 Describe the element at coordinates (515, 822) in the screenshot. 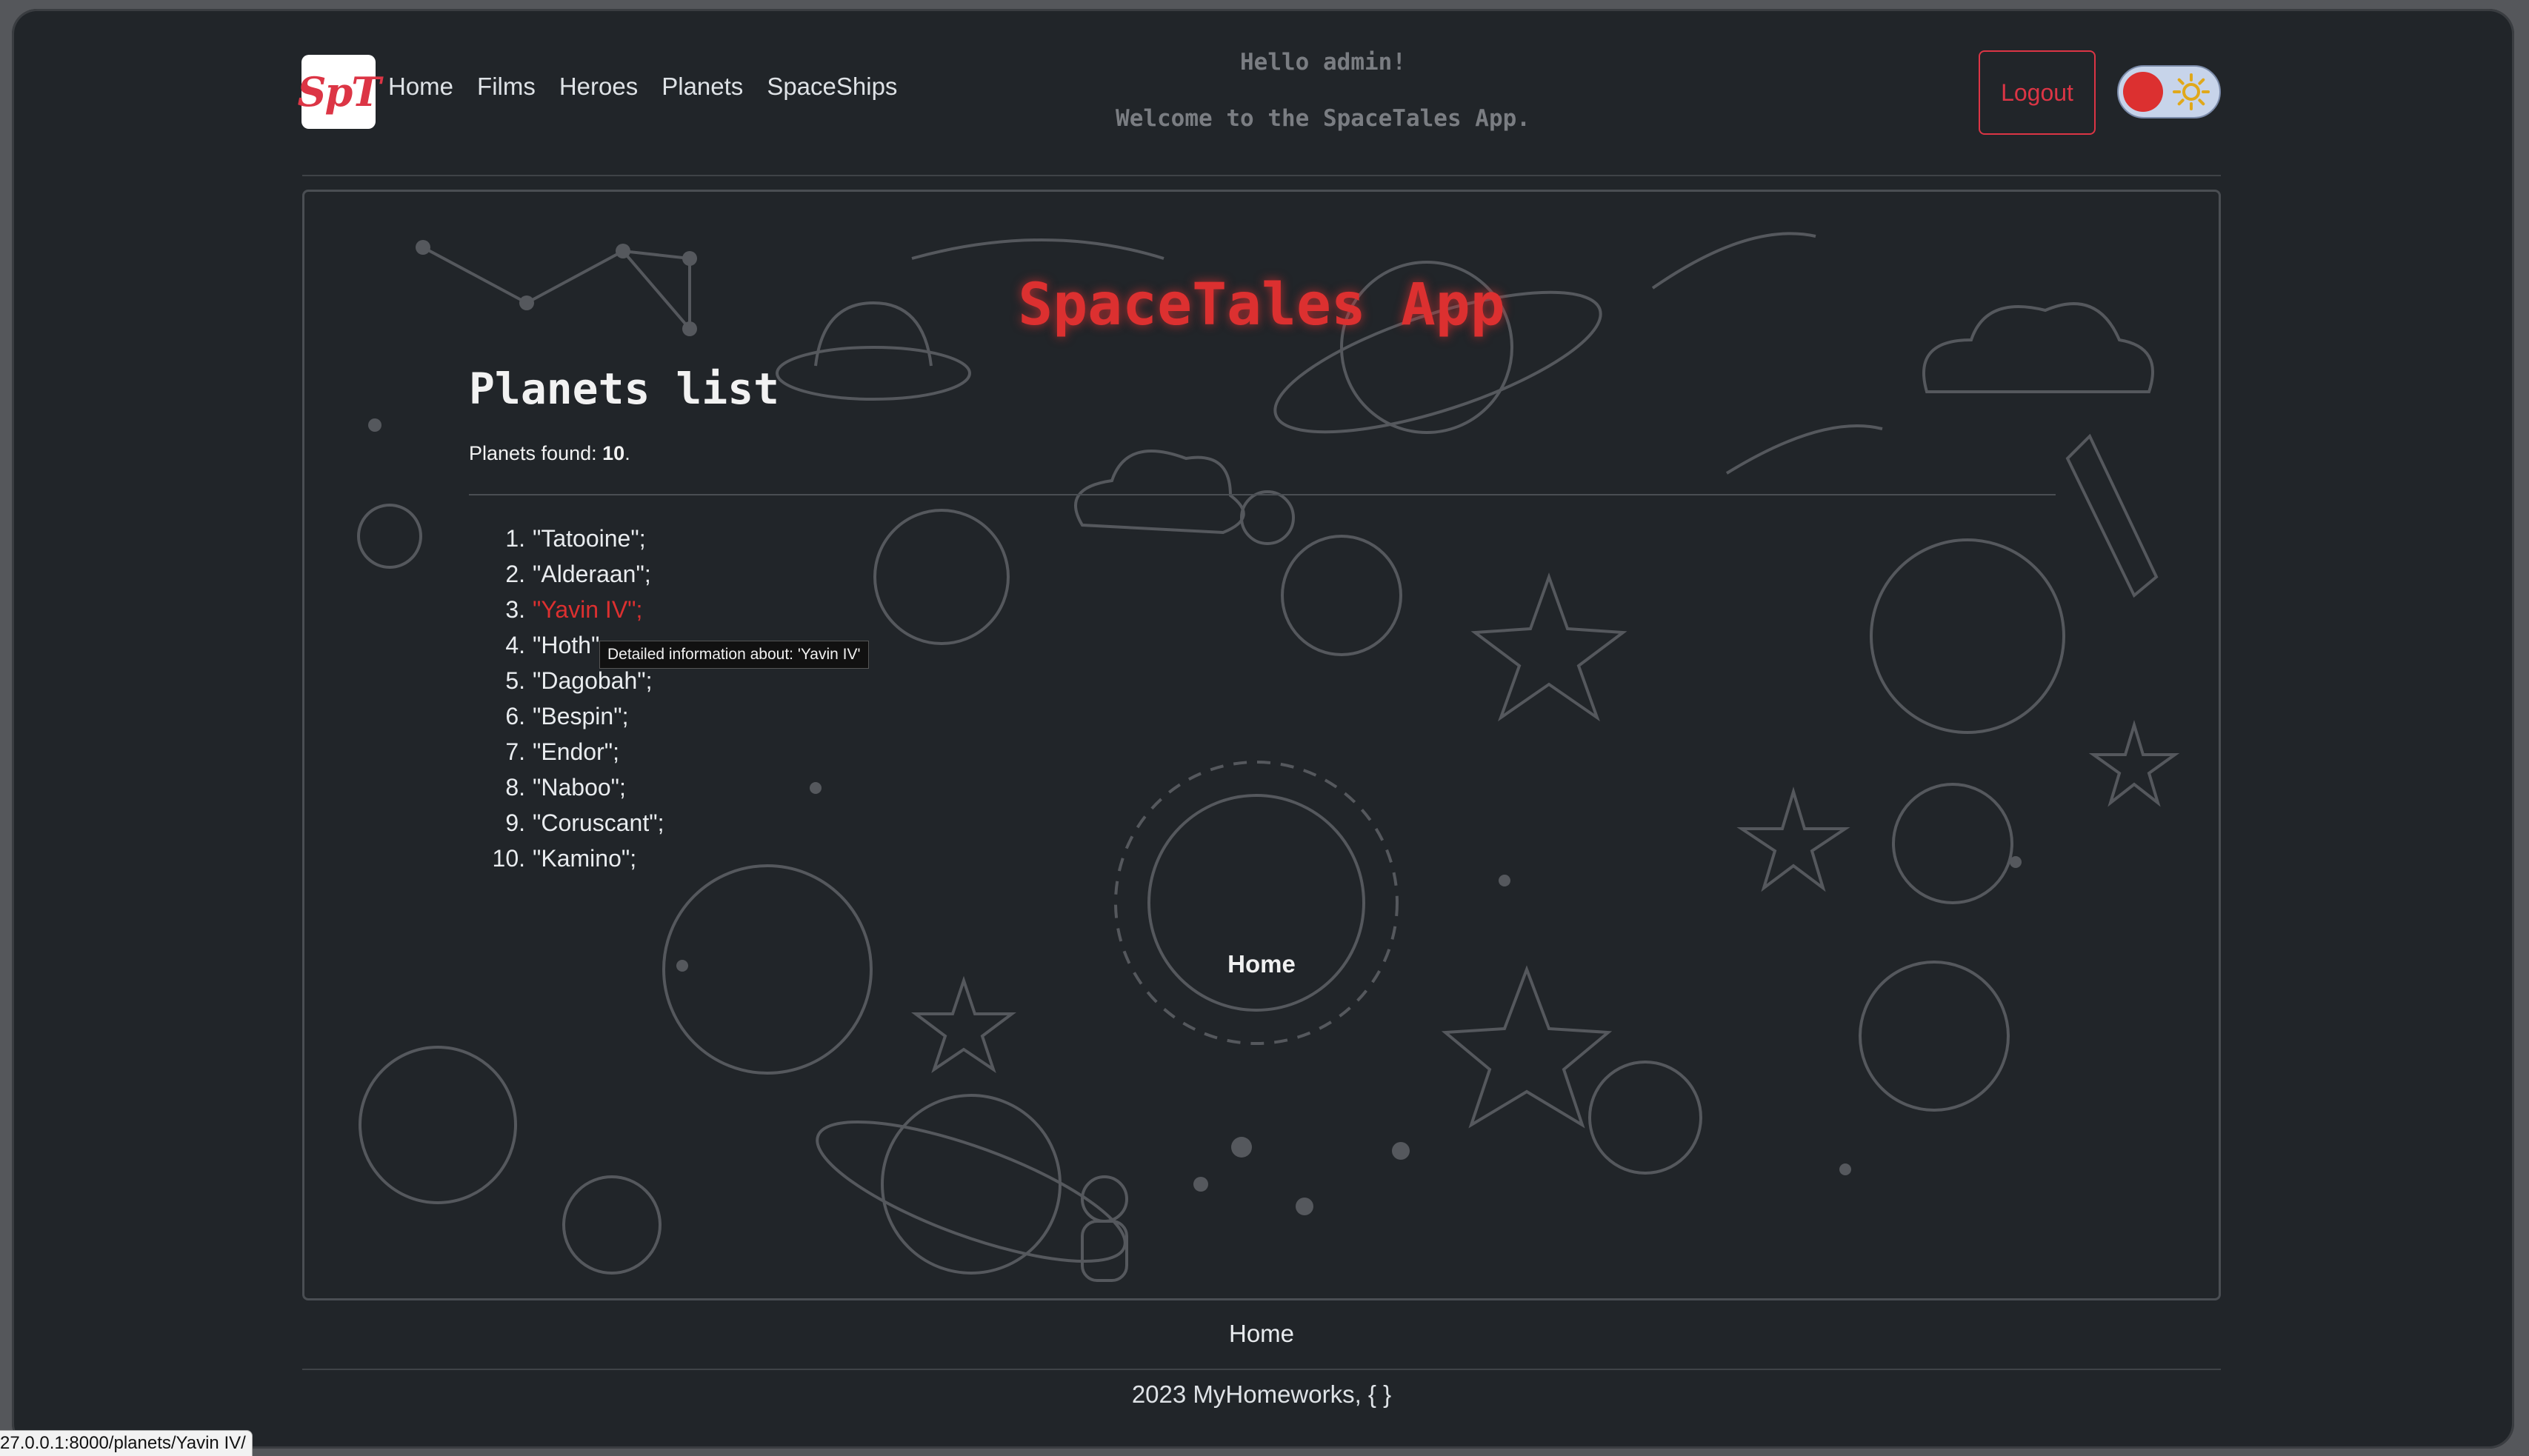

I see `planet-number: 9.` at that location.